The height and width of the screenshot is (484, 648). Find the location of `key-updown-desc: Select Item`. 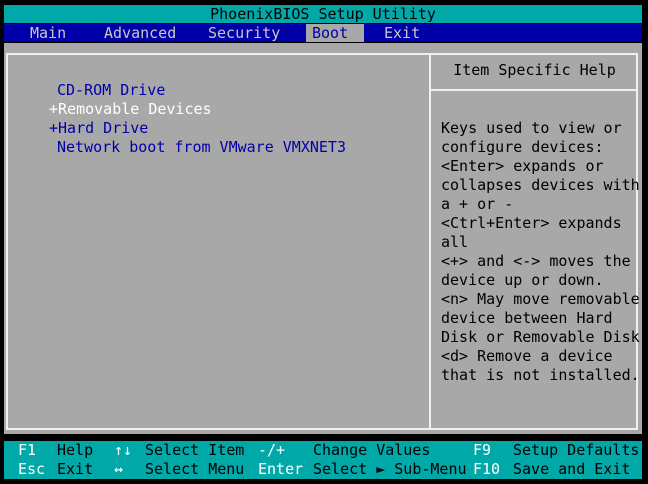

key-updown-desc: Select Item is located at coordinates (195, 450).